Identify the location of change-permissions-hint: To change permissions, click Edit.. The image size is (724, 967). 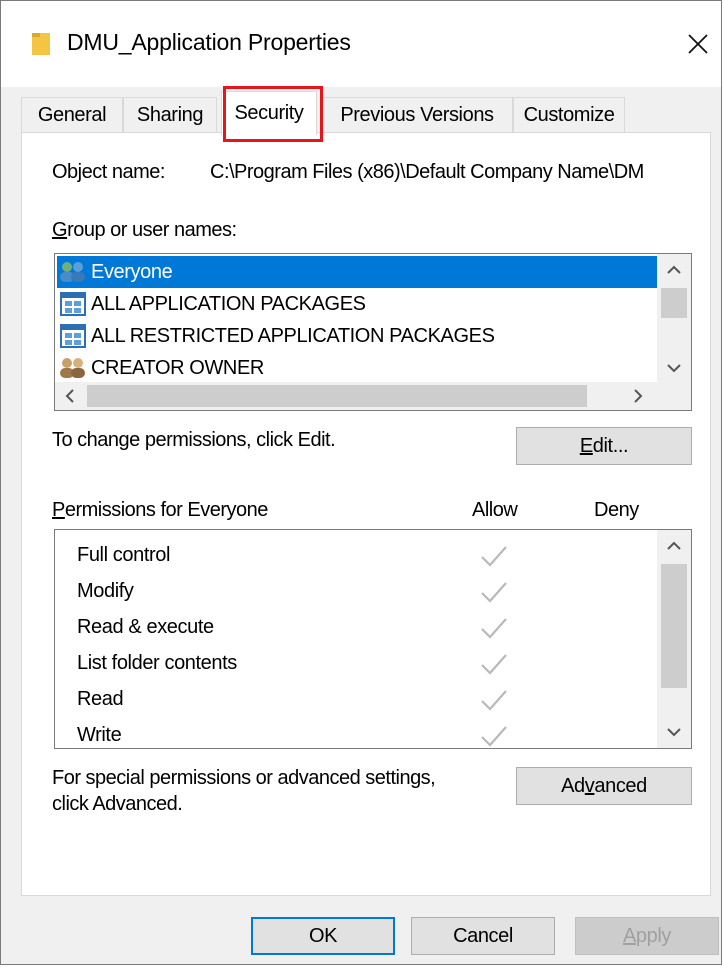
(194, 440).